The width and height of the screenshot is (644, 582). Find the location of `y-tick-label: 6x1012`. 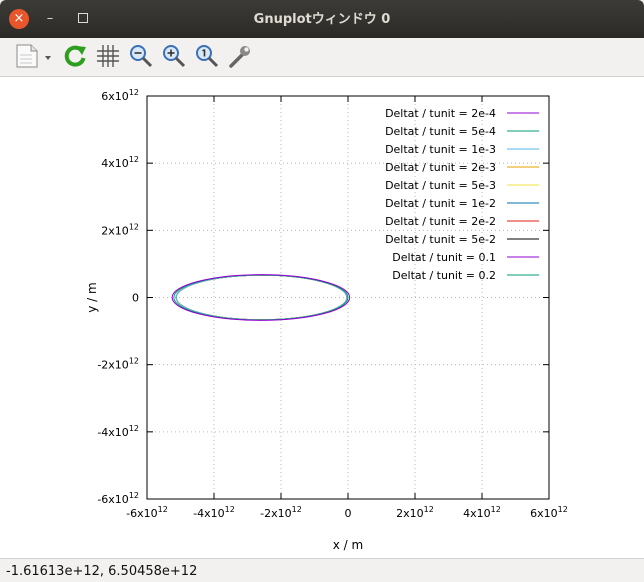

y-tick-label: 6x1012 is located at coordinates (120, 95).